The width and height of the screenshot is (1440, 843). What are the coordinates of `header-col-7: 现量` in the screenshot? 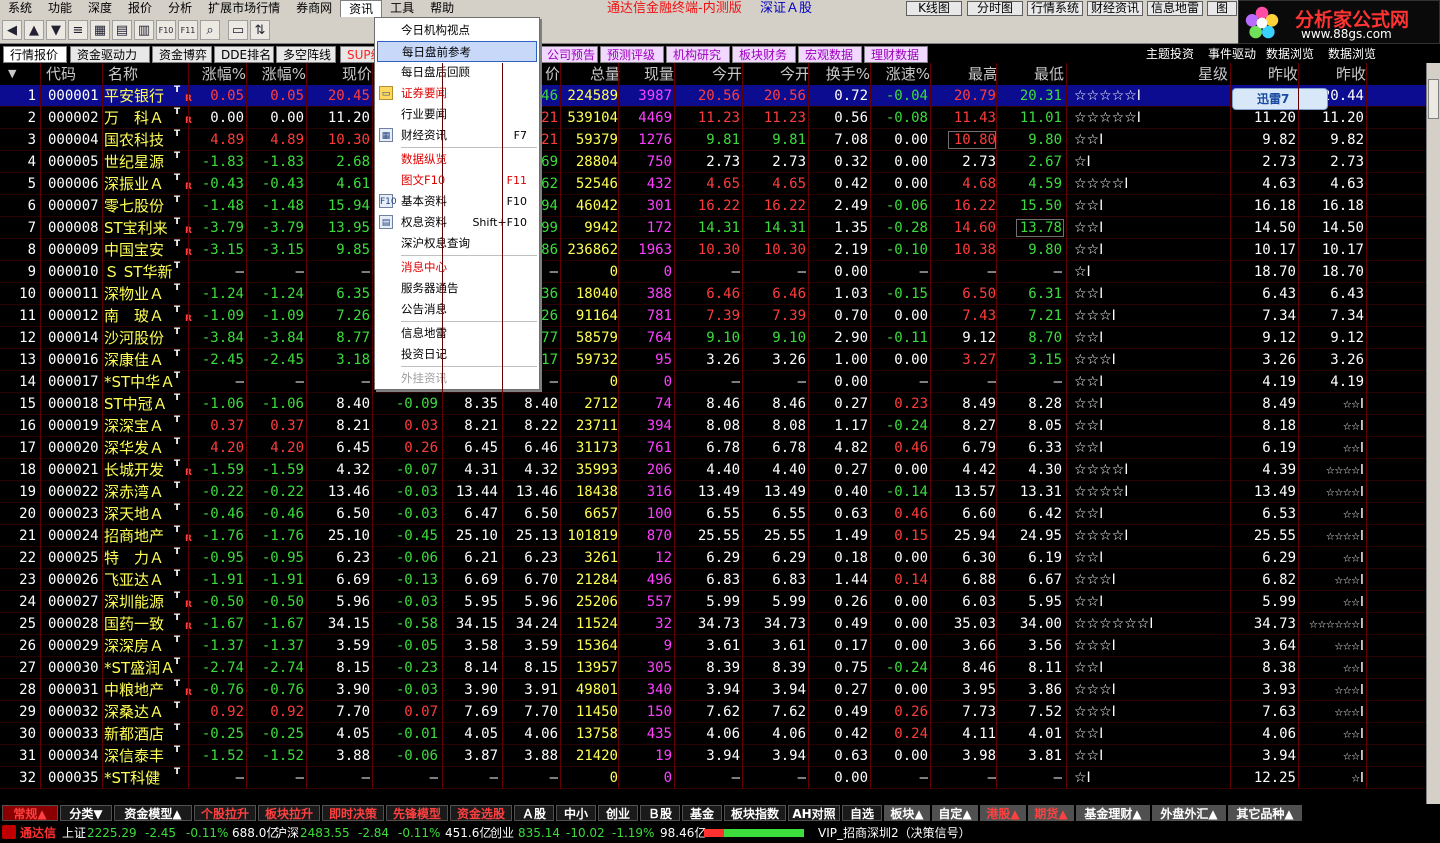 It's located at (647, 74).